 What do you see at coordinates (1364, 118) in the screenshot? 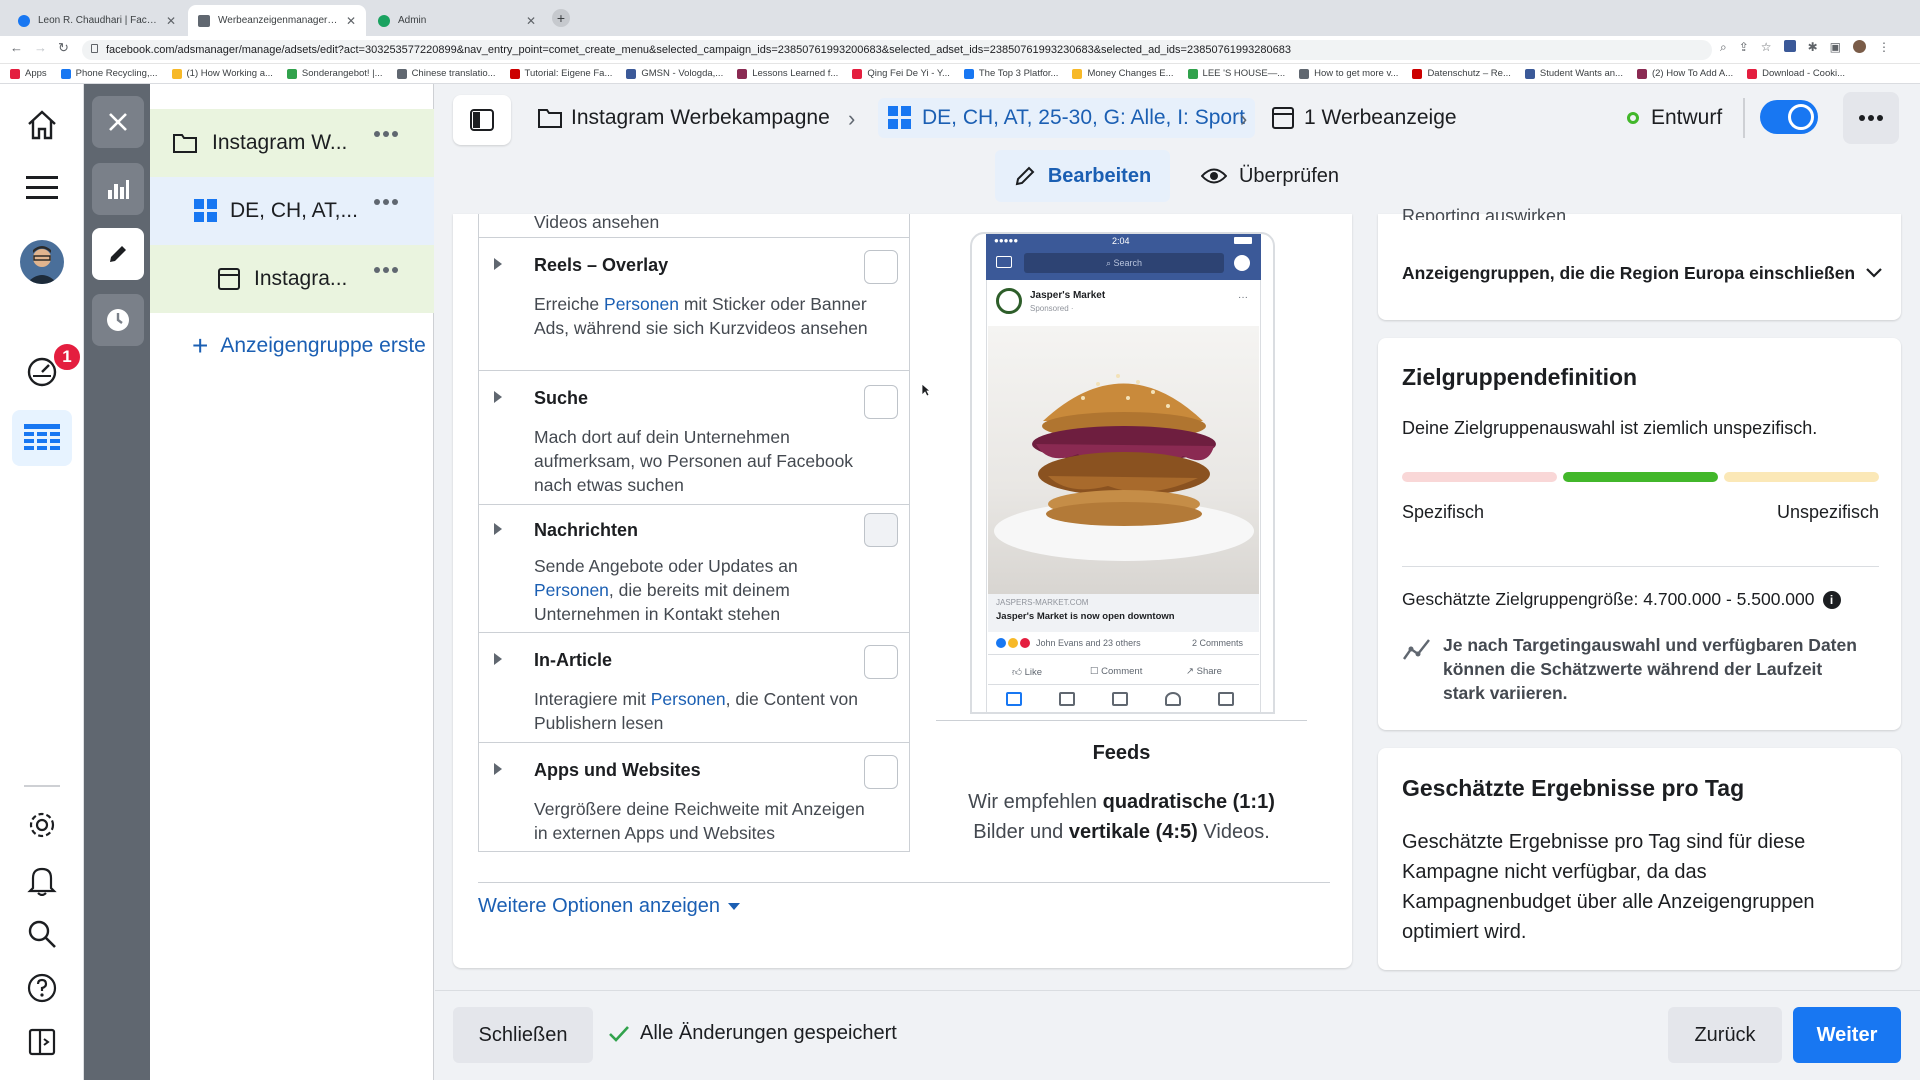
I see `breadcrumb-ads: 1 Werbeanzeige` at bounding box center [1364, 118].